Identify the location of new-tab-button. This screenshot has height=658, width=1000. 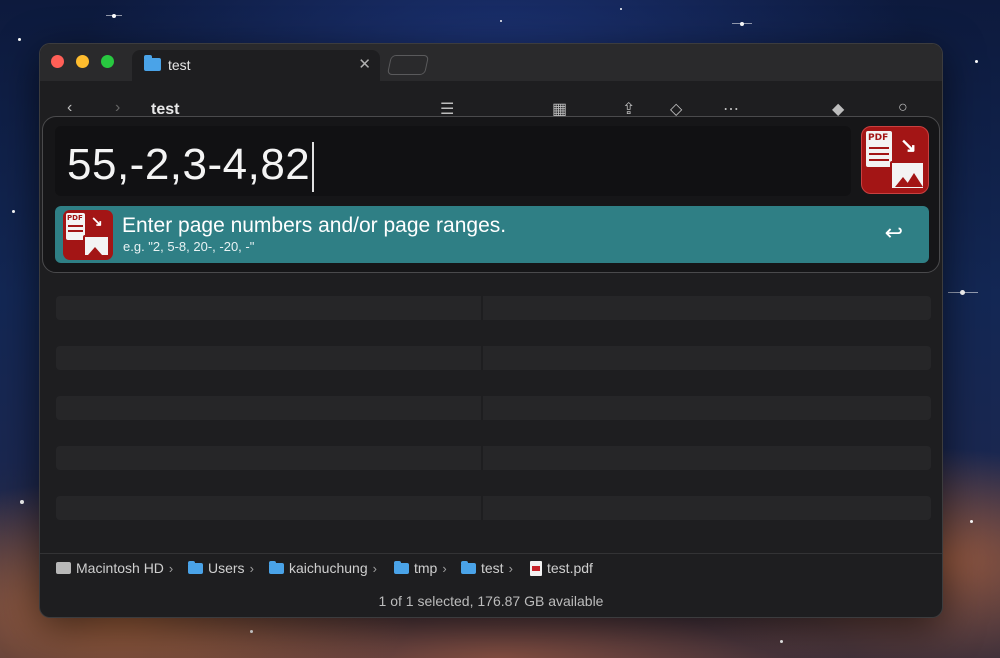
(408, 65).